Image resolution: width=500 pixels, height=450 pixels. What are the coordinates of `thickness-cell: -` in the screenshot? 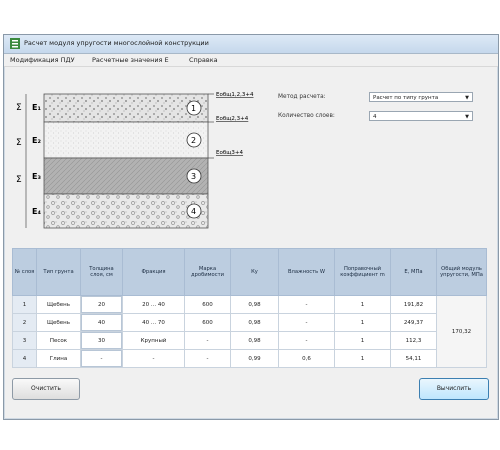 It's located at (101, 358).